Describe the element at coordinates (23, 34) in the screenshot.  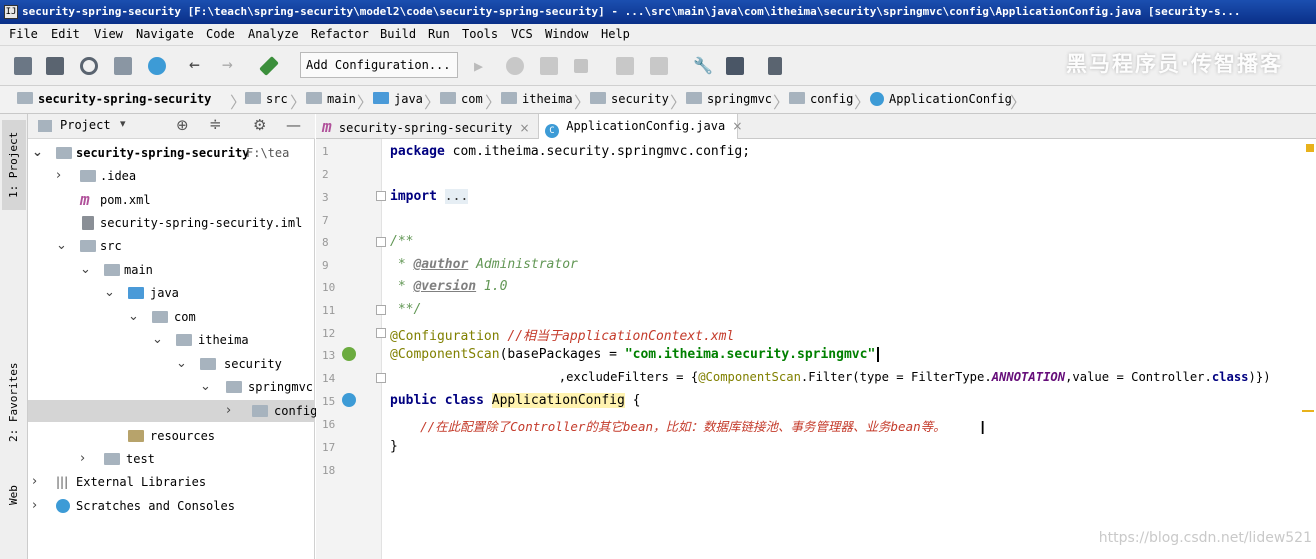
I see `menu-file: File` at that location.